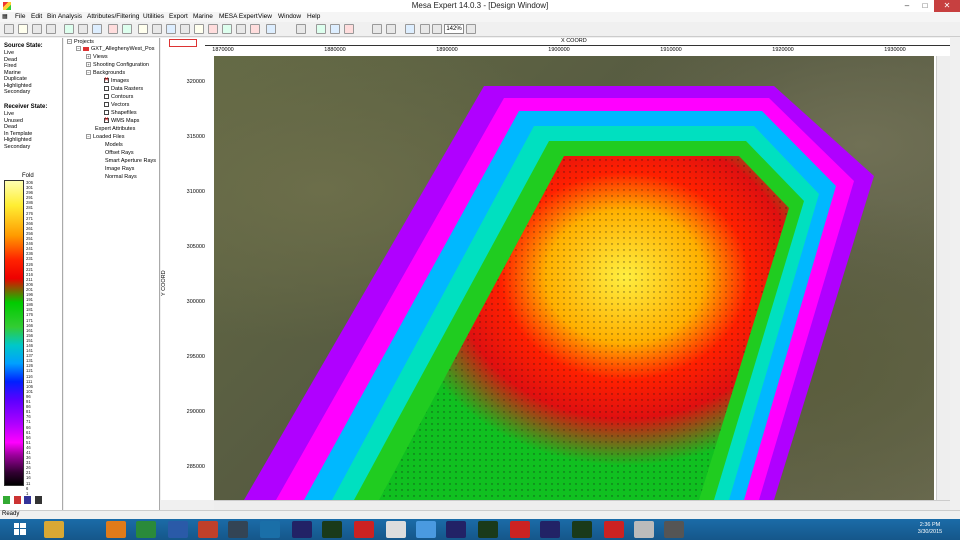  I want to click on line-icon, so click(213, 29).